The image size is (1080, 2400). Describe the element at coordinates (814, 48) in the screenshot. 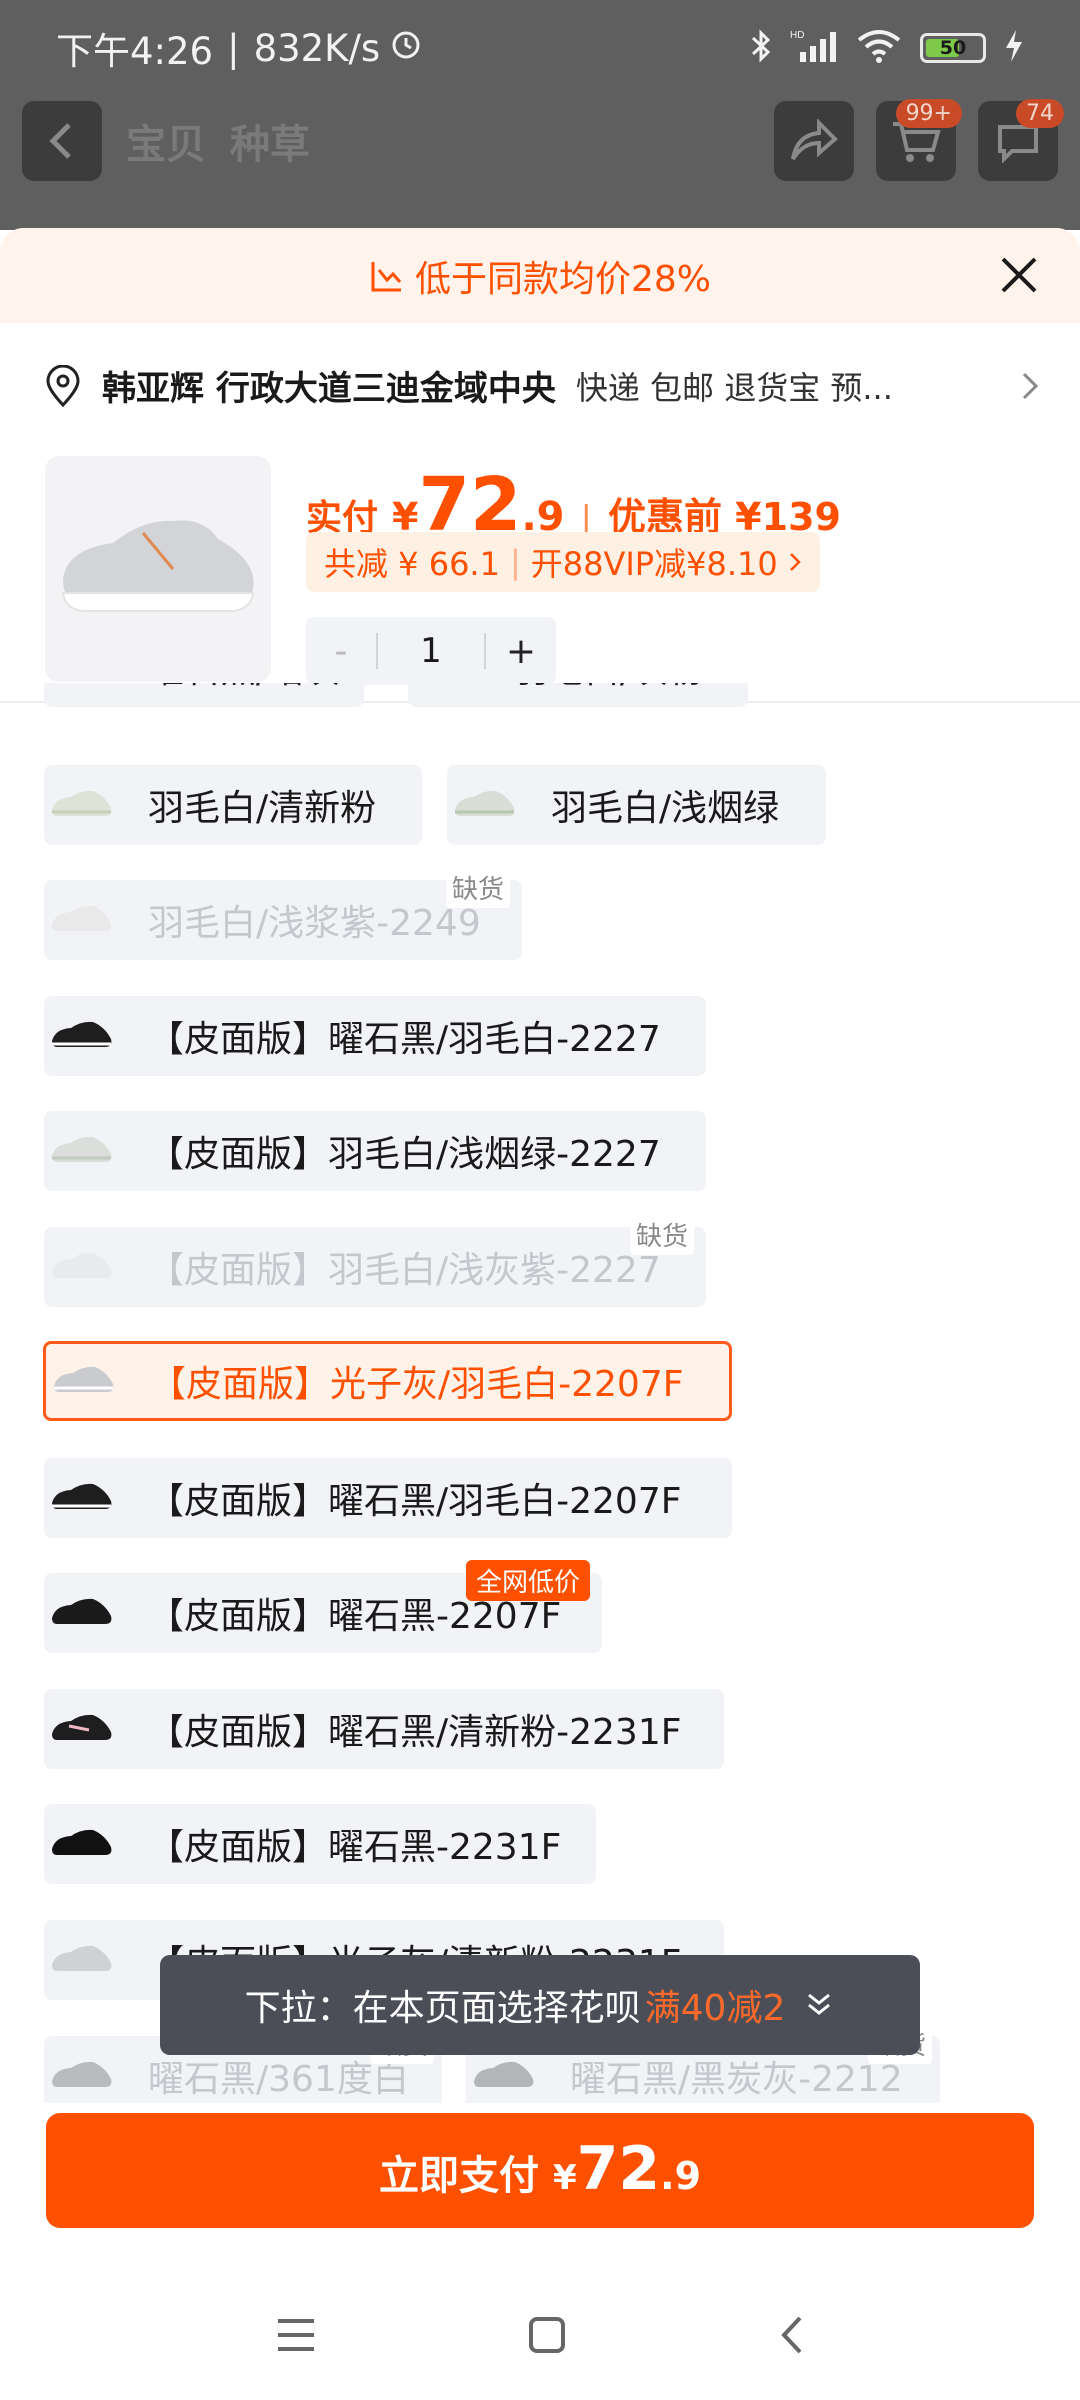

I see `signal-icon: HD` at that location.